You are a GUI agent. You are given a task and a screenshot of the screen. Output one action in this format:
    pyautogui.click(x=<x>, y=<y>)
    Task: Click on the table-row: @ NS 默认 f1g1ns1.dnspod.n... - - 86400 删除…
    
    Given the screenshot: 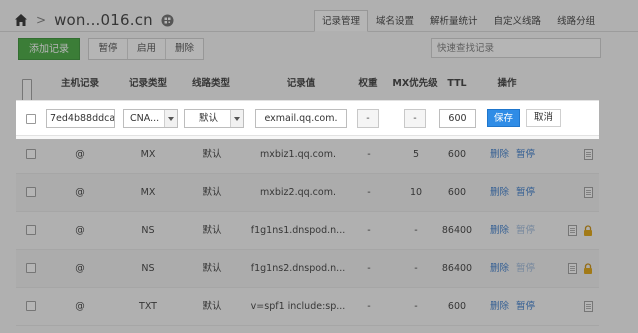 What is the action you would take?
    pyautogui.click(x=307, y=231)
    